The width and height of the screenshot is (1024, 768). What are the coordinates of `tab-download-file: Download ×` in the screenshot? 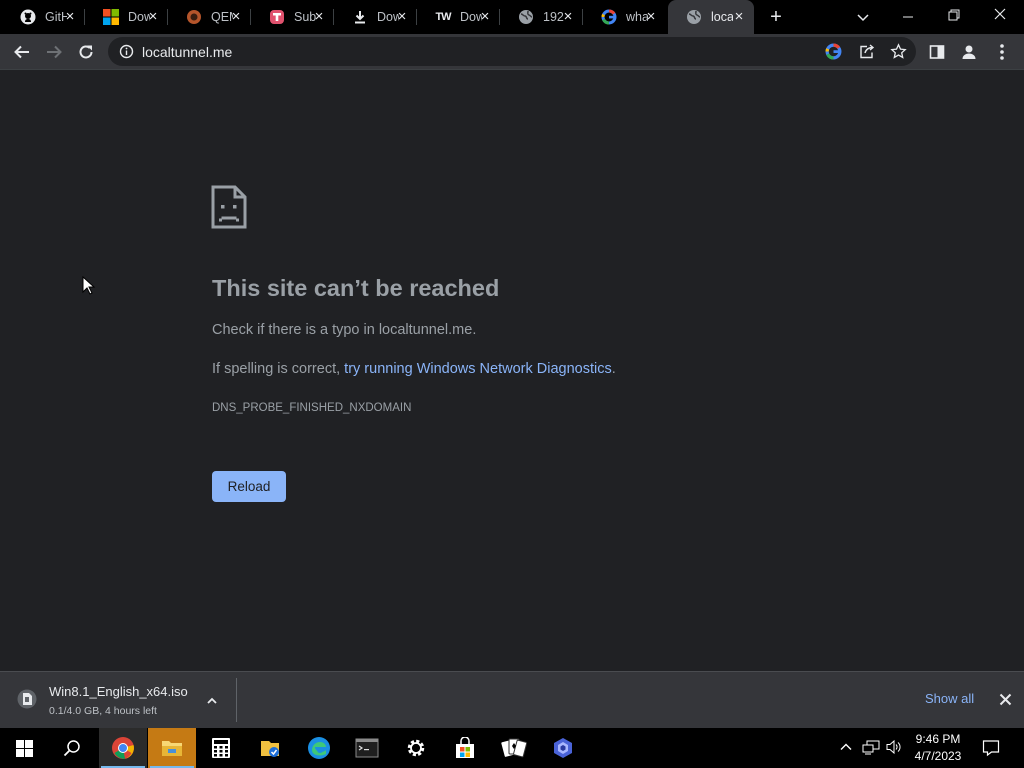 It's located at (375, 17).